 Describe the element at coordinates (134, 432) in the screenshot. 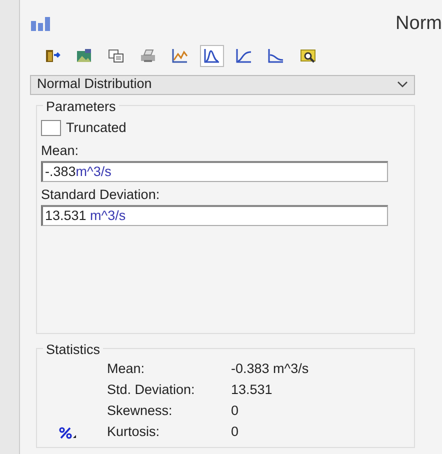

I see `stat-label: Kurtosis:` at that location.